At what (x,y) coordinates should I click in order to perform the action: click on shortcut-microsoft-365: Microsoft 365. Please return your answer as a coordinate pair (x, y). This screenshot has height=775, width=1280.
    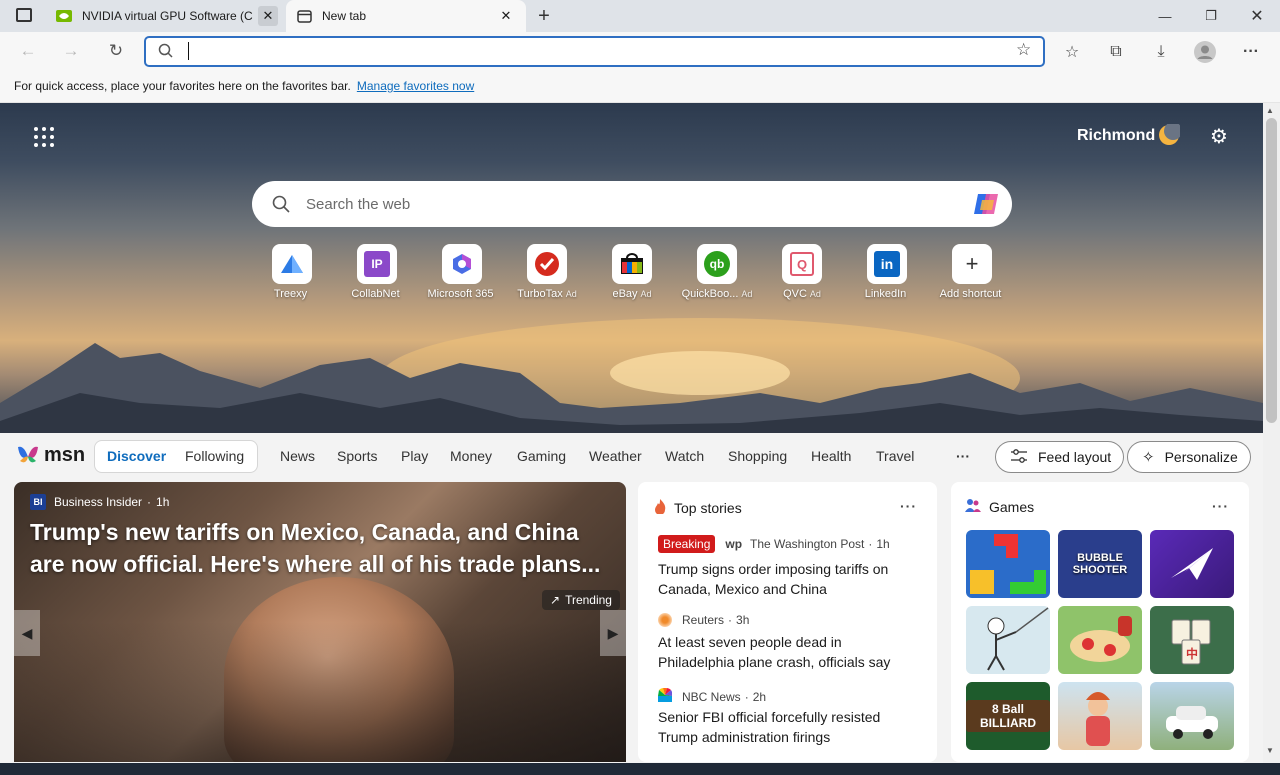
    Looking at the image, I should click on (462, 272).